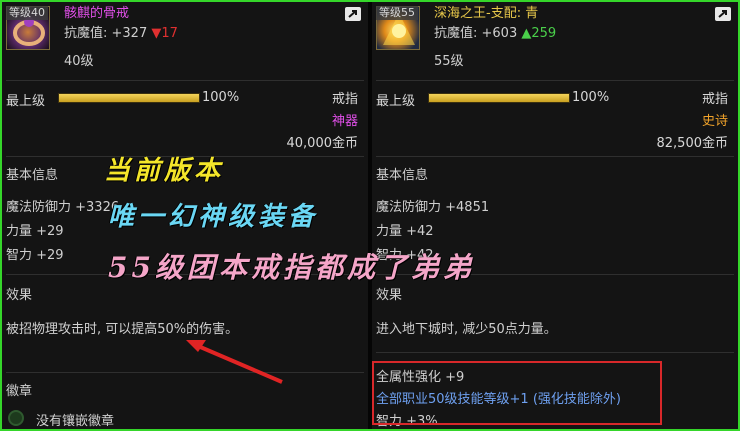  What do you see at coordinates (344, 121) in the screenshot?
I see `item-rarity: 神器` at bounding box center [344, 121].